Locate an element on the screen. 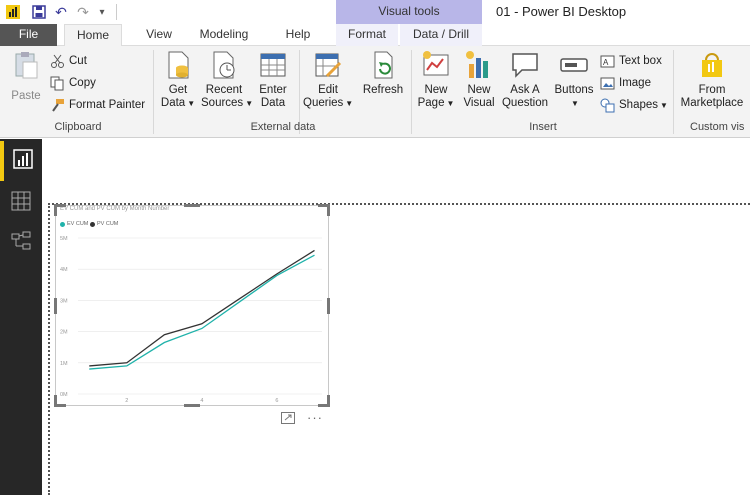 This screenshot has height=495, width=750. tab-help: Help is located at coordinates (298, 35).